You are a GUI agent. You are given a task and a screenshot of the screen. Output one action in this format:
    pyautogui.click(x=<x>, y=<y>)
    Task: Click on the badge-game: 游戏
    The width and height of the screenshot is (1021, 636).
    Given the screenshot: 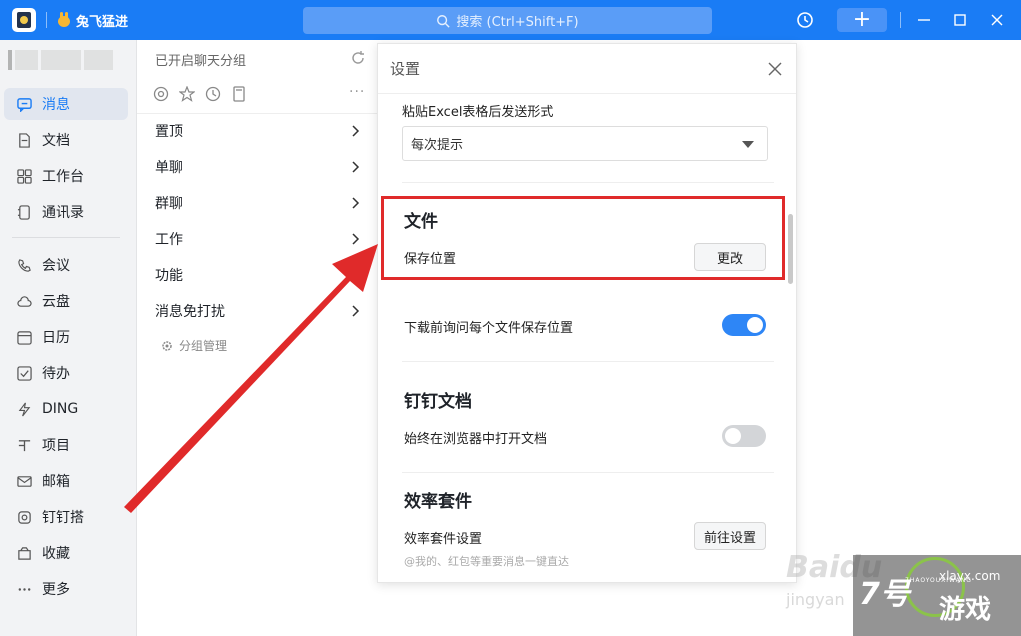 What is the action you would take?
    pyautogui.click(x=965, y=610)
    